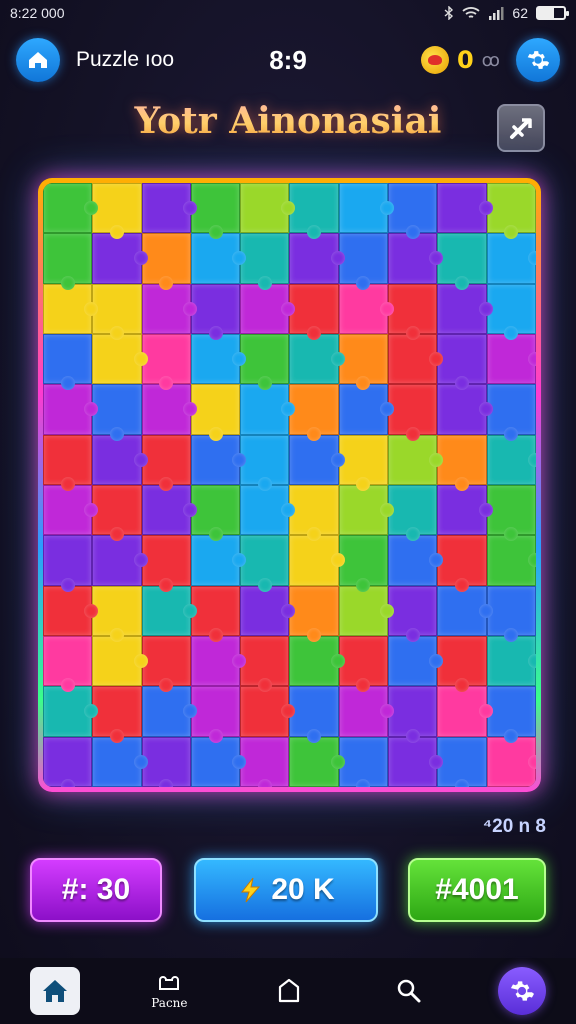 The height and width of the screenshot is (1024, 576). Describe the element at coordinates (96, 890) in the screenshot. I see `moves-button: #: 30` at that location.